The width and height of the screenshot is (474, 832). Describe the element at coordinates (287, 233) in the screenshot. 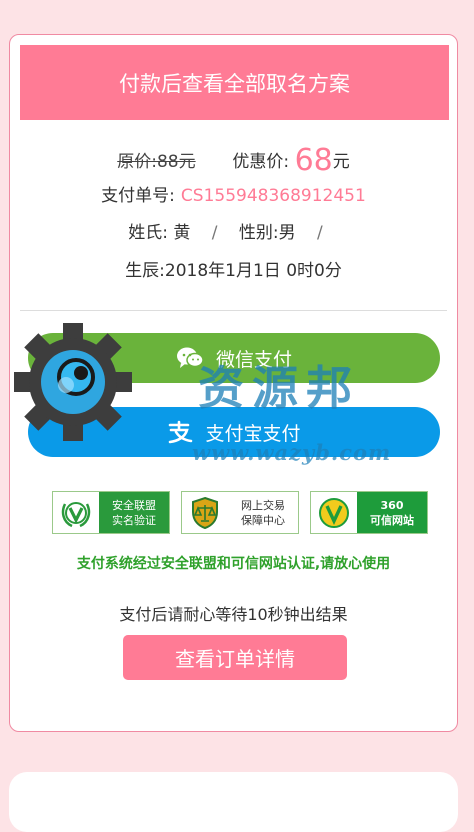

I see `gender-value: 男` at that location.